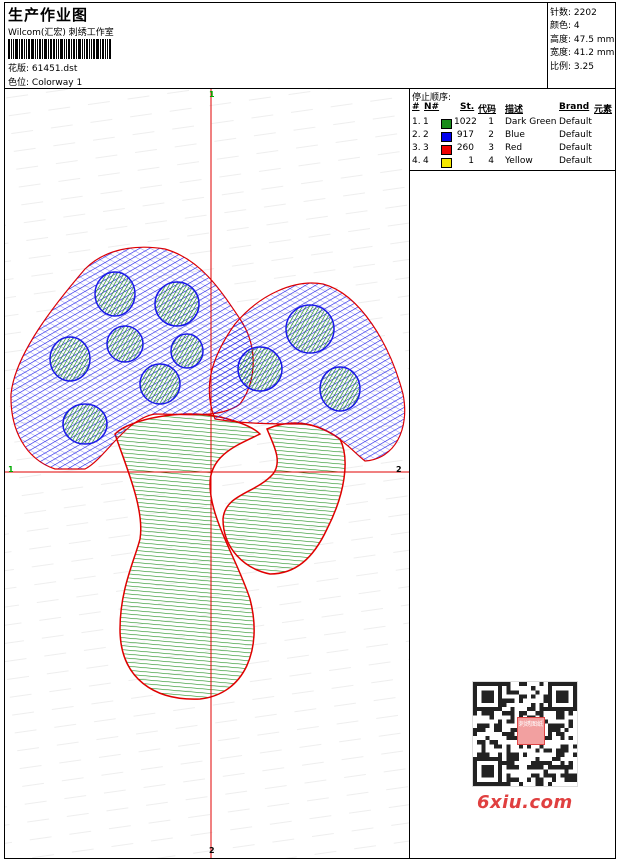  I want to click on col-st: St., so click(467, 107).